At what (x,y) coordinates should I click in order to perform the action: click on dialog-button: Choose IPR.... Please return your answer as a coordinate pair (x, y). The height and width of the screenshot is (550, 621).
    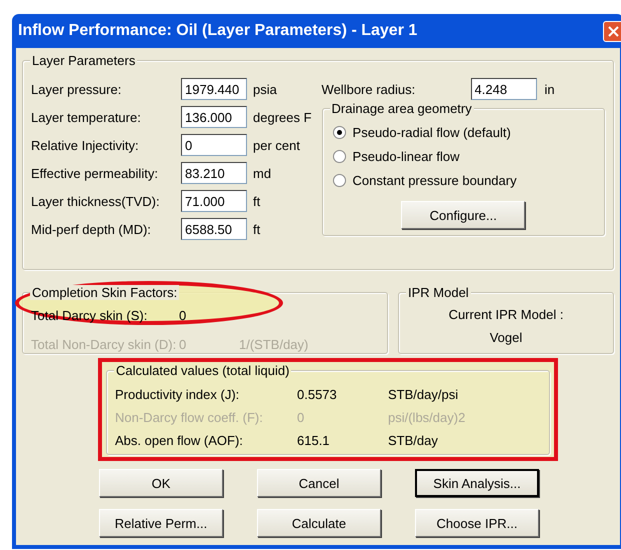
    Looking at the image, I should click on (477, 523).